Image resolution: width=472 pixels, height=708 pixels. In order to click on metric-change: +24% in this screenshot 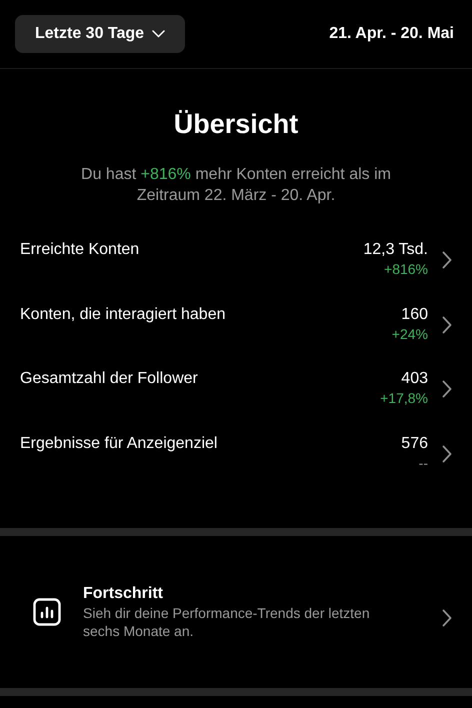, I will do `click(410, 333)`.